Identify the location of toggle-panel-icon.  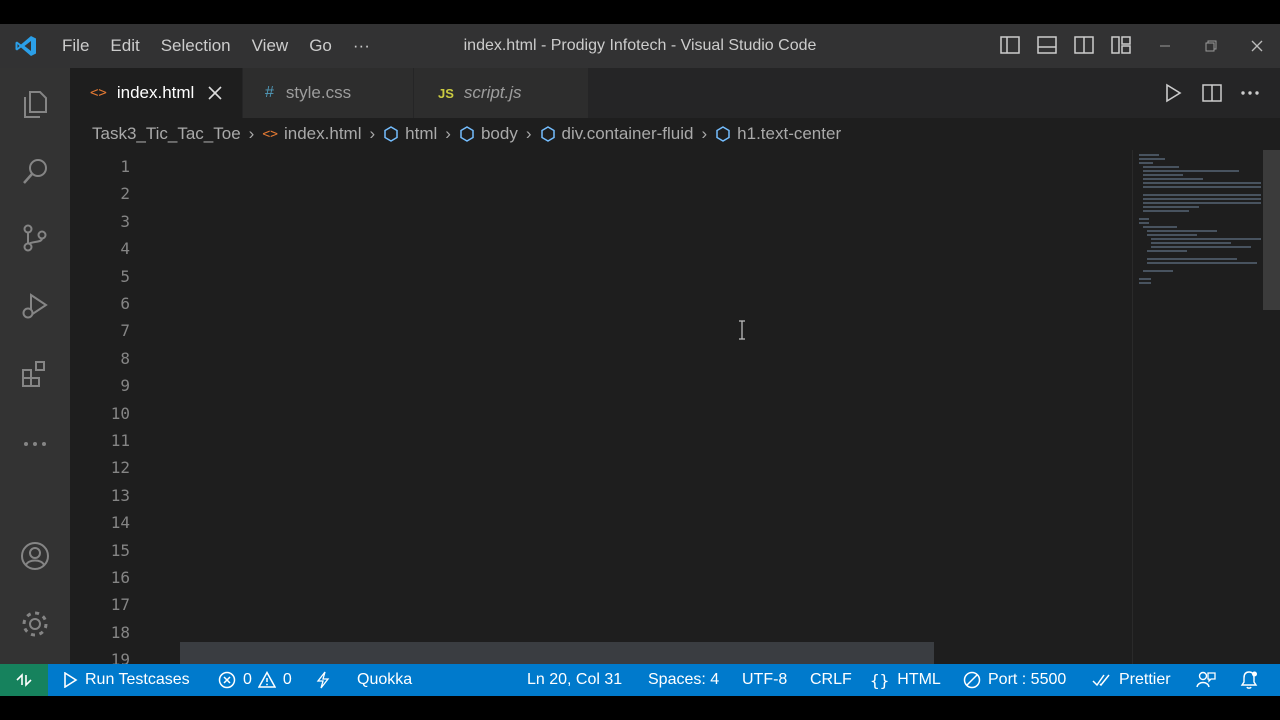
(1047, 45).